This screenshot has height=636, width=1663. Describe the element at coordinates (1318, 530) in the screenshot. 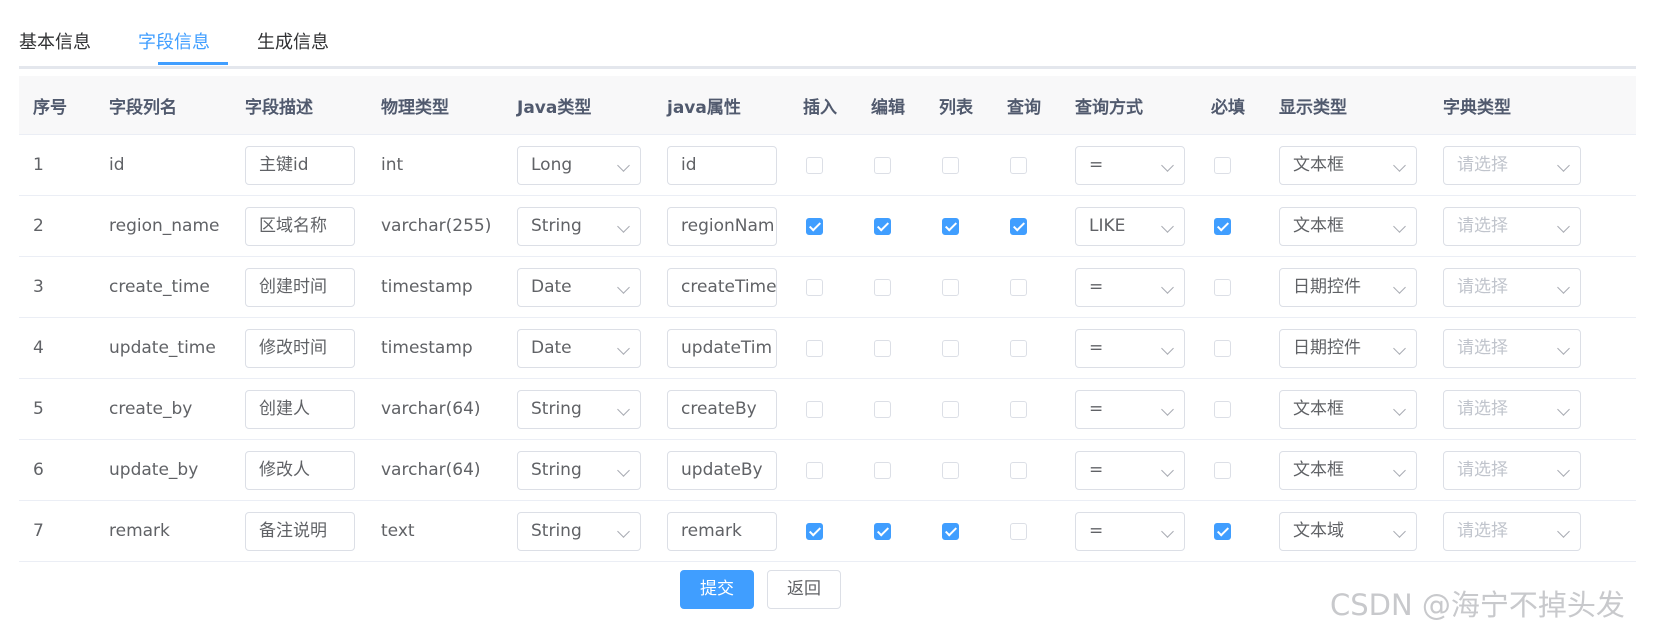

I see `display-type-value: 文本域` at that location.